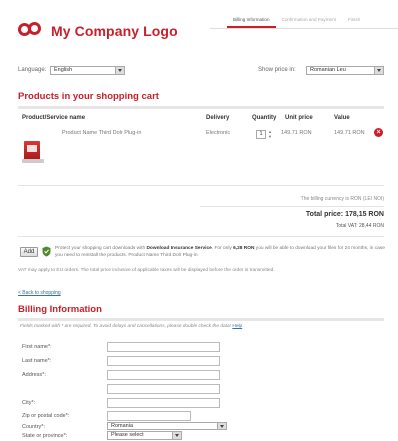 This screenshot has width=398, height=441. What do you see at coordinates (354, 19) in the screenshot?
I see `step-finish: Finish` at bounding box center [354, 19].